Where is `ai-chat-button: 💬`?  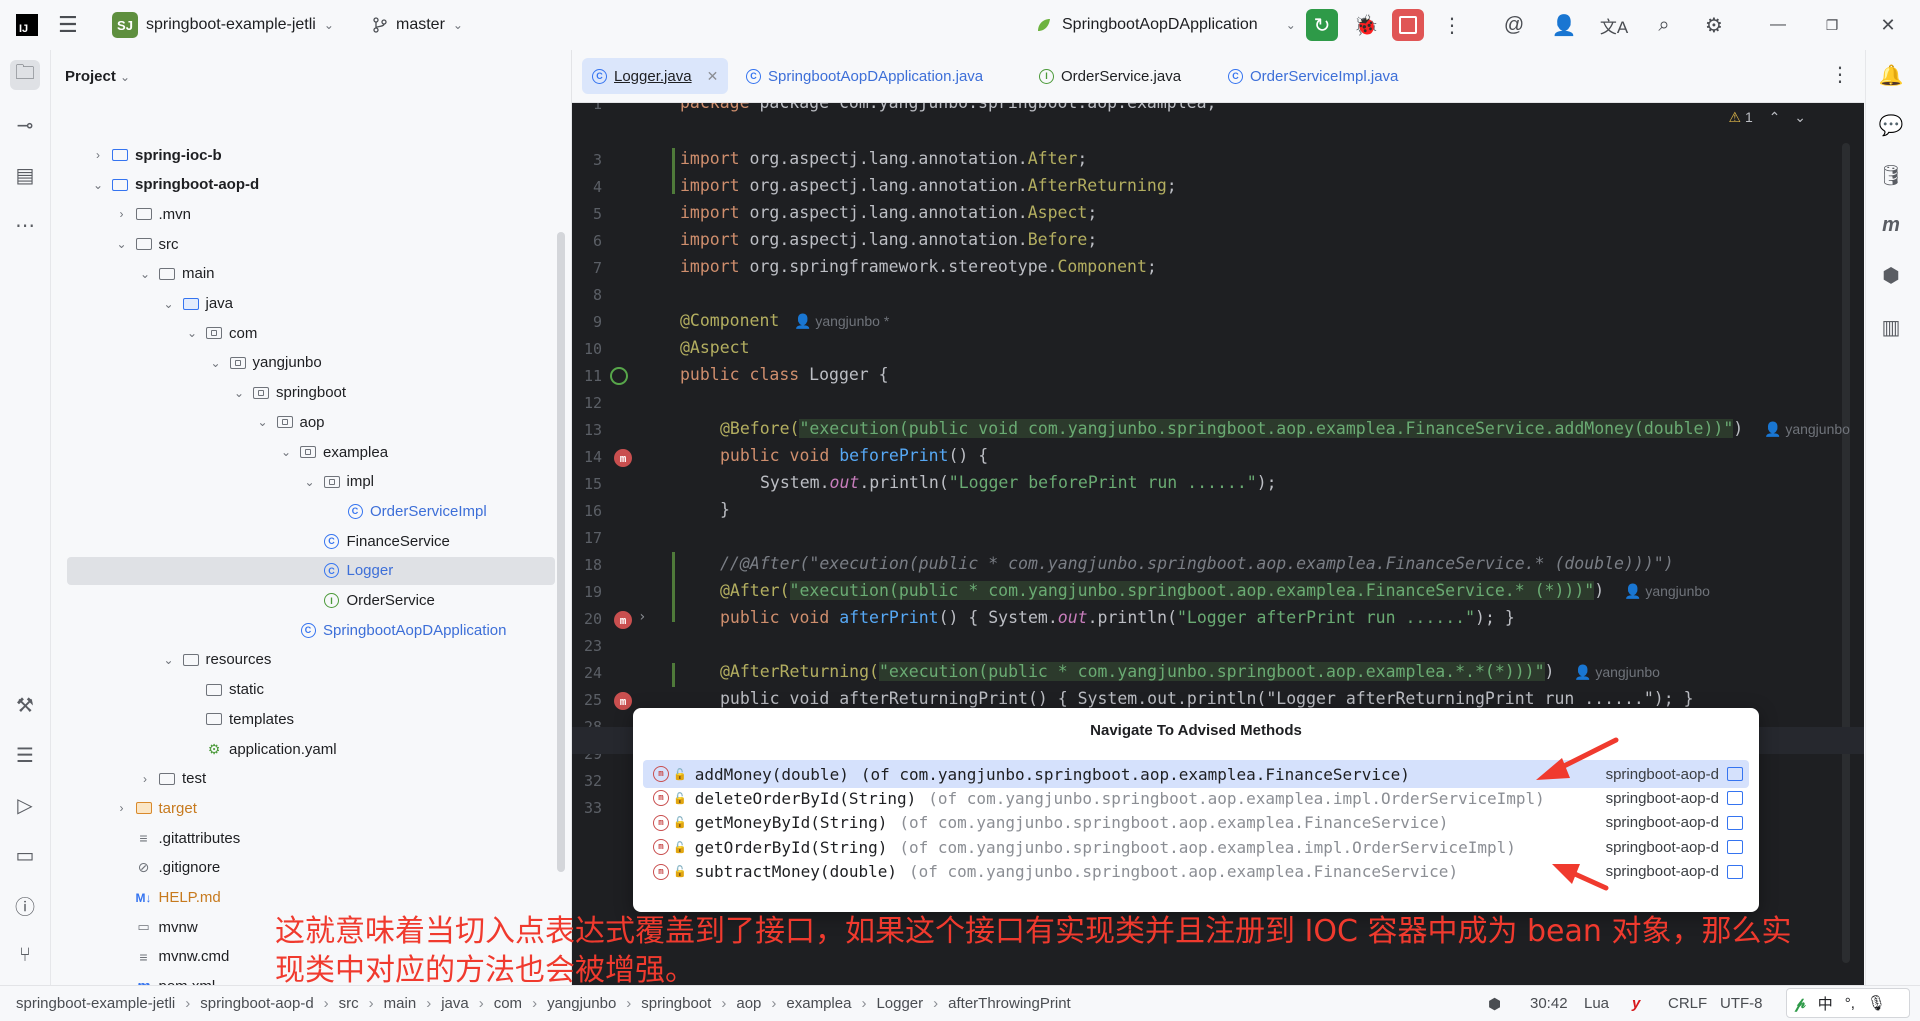 ai-chat-button: 💬 is located at coordinates (1891, 125).